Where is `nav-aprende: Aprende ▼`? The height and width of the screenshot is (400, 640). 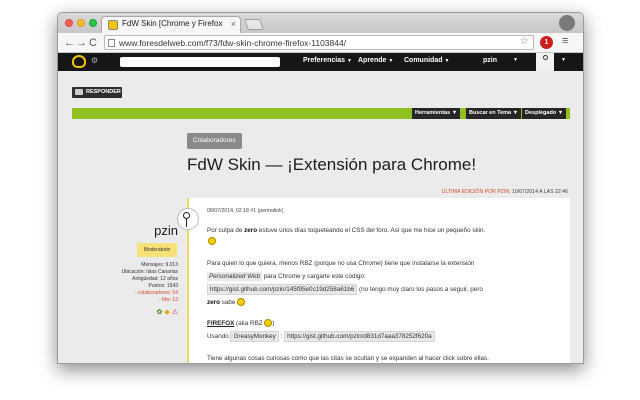 nav-aprende: Aprende ▼ is located at coordinates (375, 60).